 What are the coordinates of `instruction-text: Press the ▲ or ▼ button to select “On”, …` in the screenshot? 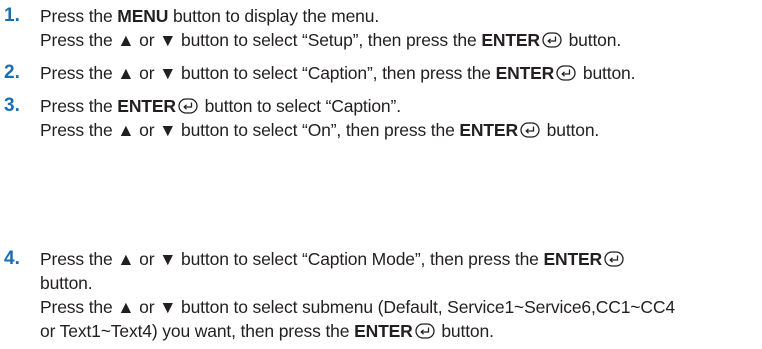 It's located at (250, 130).